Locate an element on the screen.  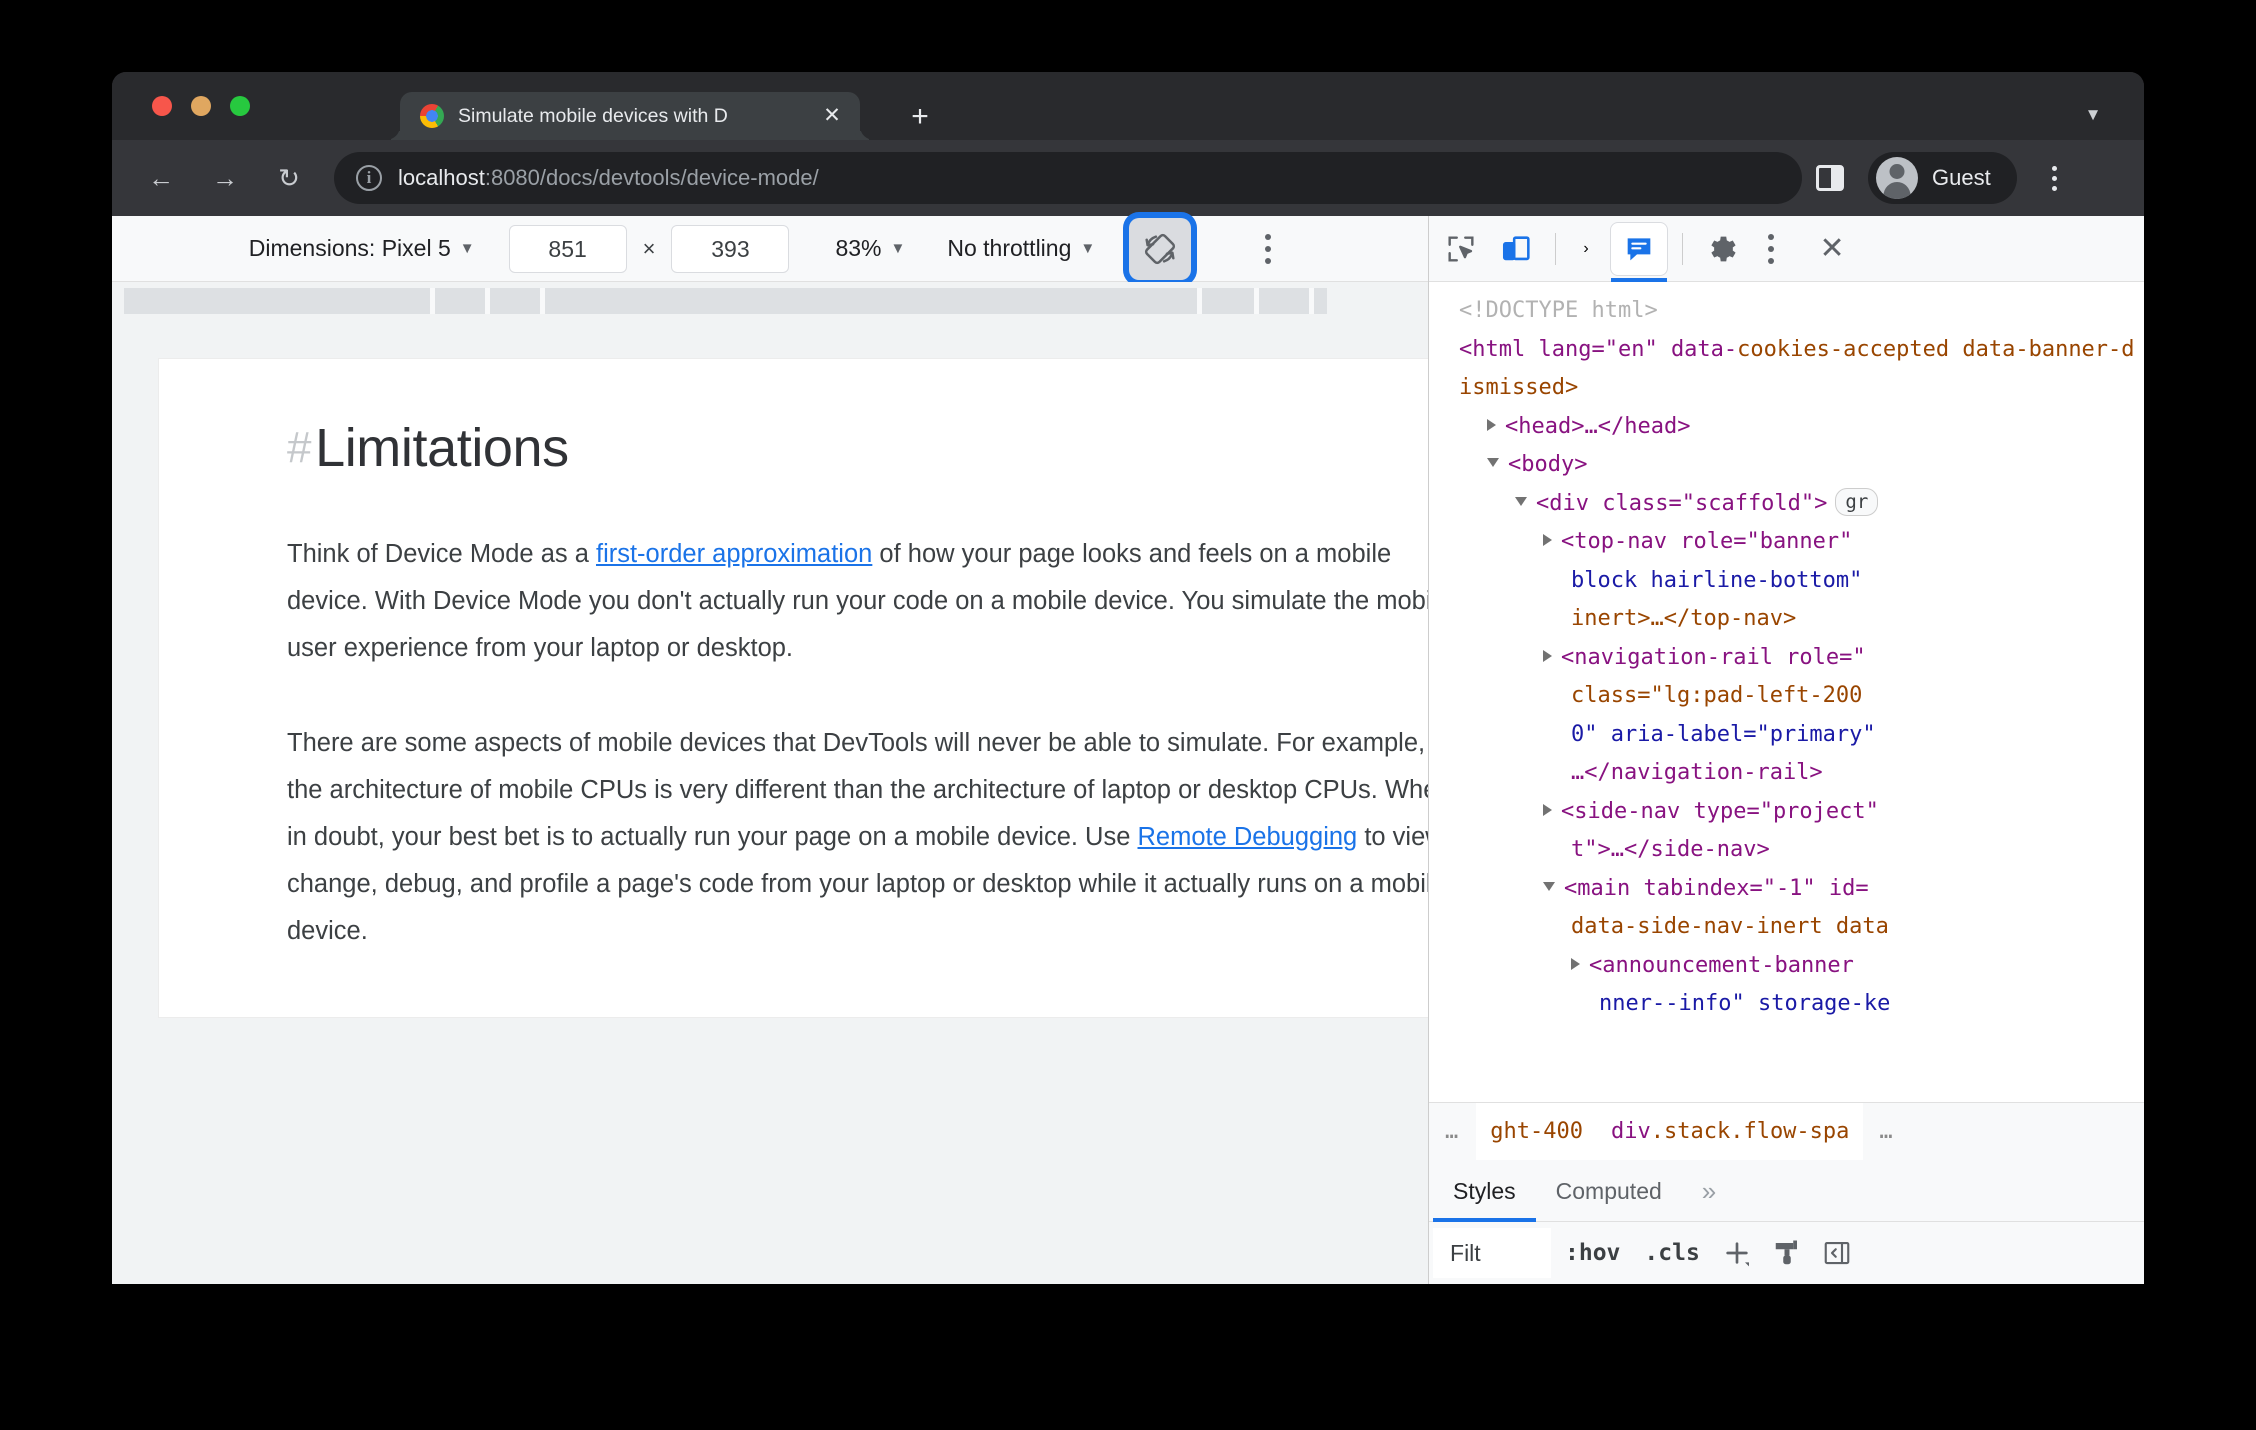
new-tab-button: + is located at coordinates (920, 118).